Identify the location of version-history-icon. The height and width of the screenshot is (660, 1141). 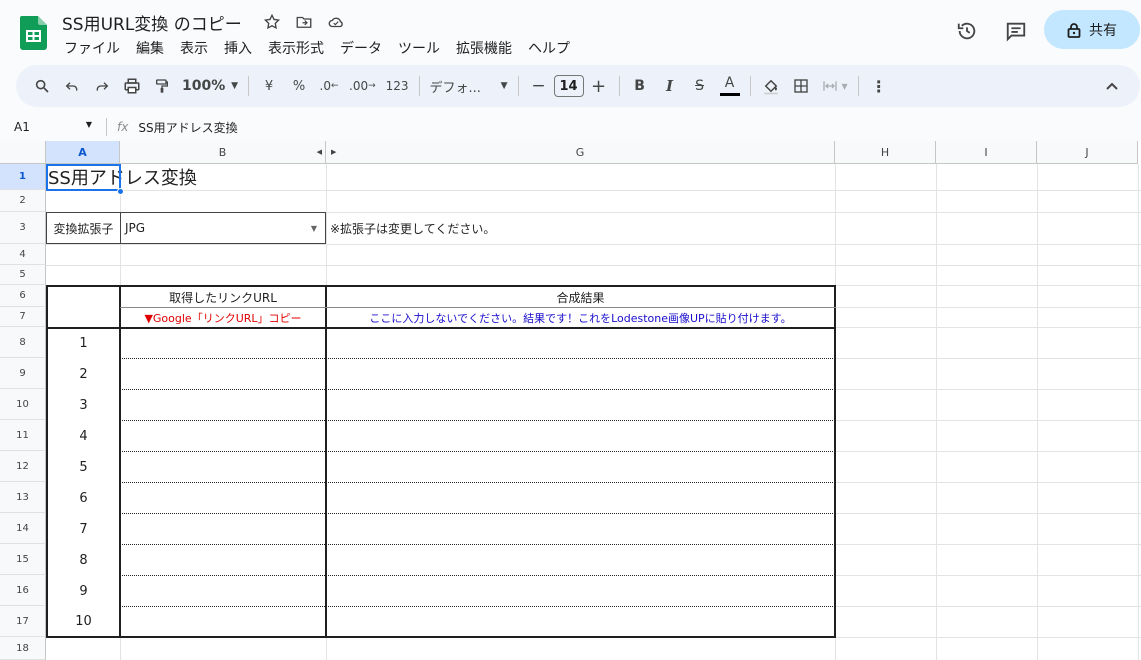
(967, 31).